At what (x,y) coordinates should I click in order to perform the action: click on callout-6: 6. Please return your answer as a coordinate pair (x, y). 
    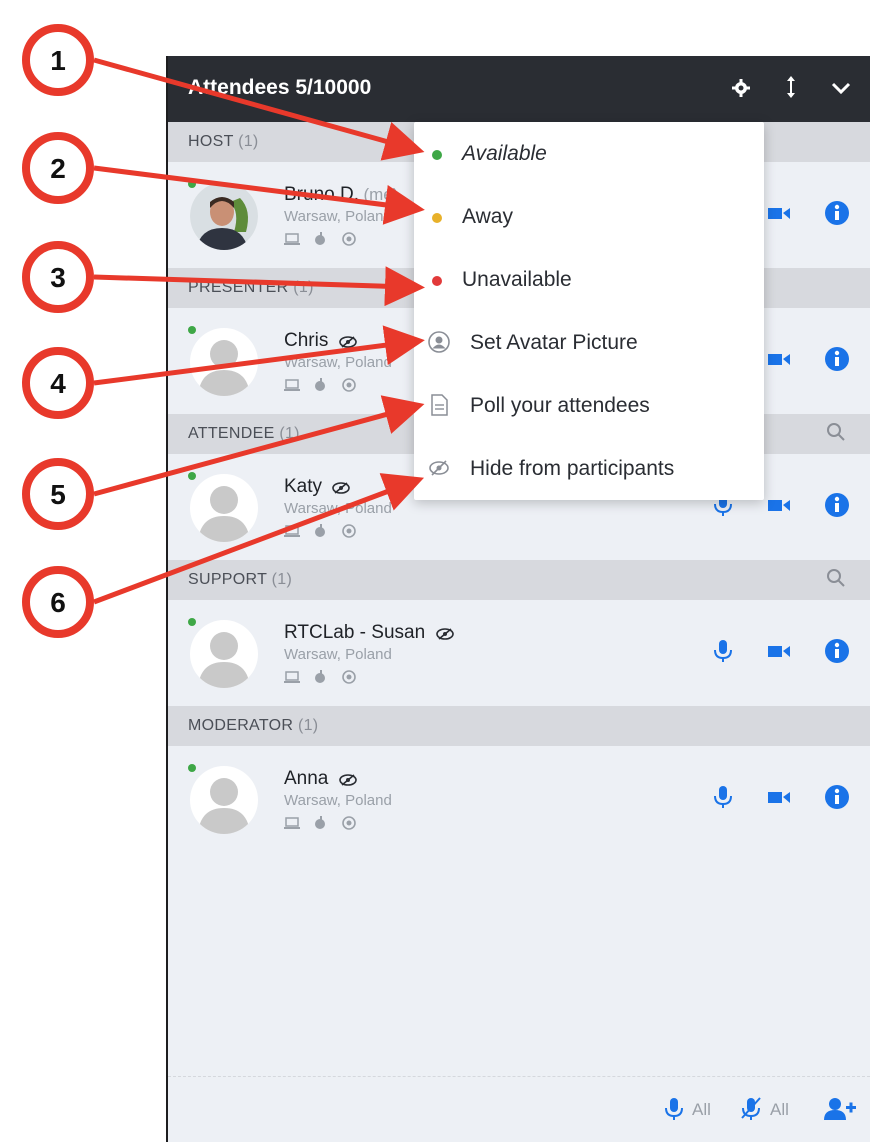
    Looking at the image, I should click on (58, 602).